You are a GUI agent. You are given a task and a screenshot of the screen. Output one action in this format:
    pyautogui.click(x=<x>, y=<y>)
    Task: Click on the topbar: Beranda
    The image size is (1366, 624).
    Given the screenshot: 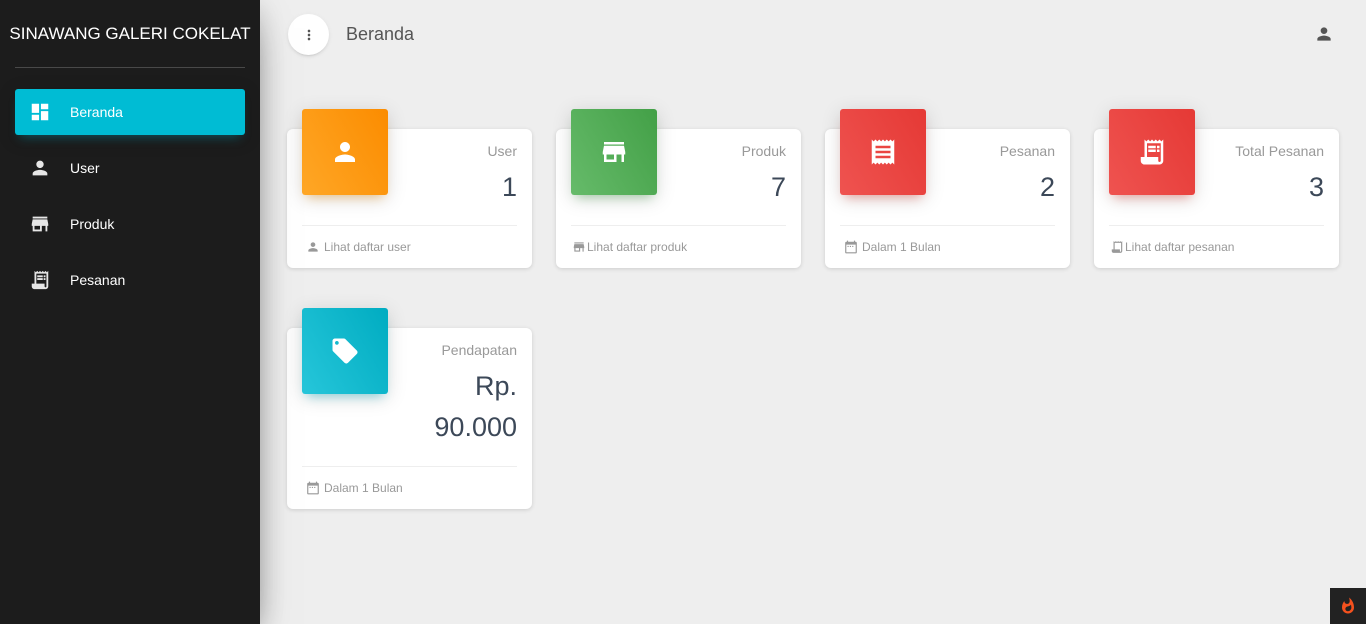 What is the action you would take?
    pyautogui.click(x=813, y=34)
    